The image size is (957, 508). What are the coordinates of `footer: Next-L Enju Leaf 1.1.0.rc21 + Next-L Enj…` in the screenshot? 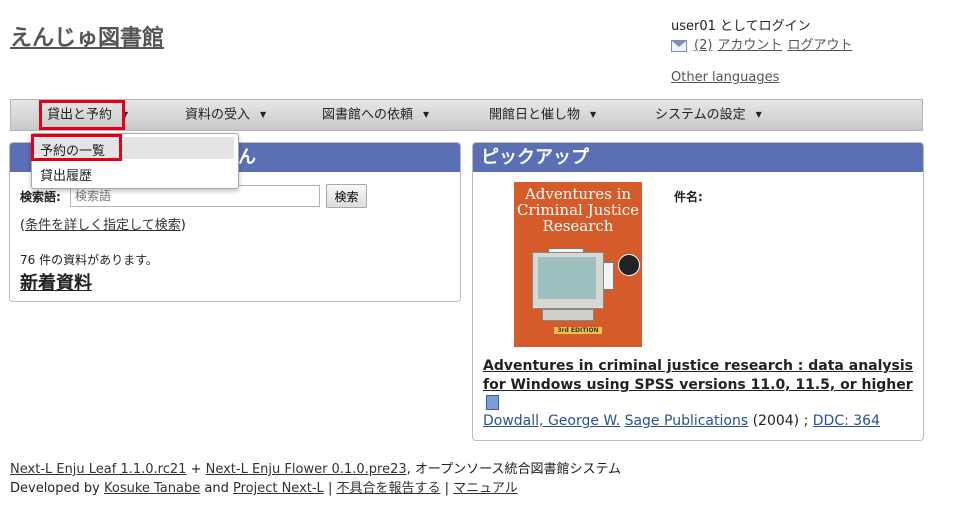 It's located at (315, 479).